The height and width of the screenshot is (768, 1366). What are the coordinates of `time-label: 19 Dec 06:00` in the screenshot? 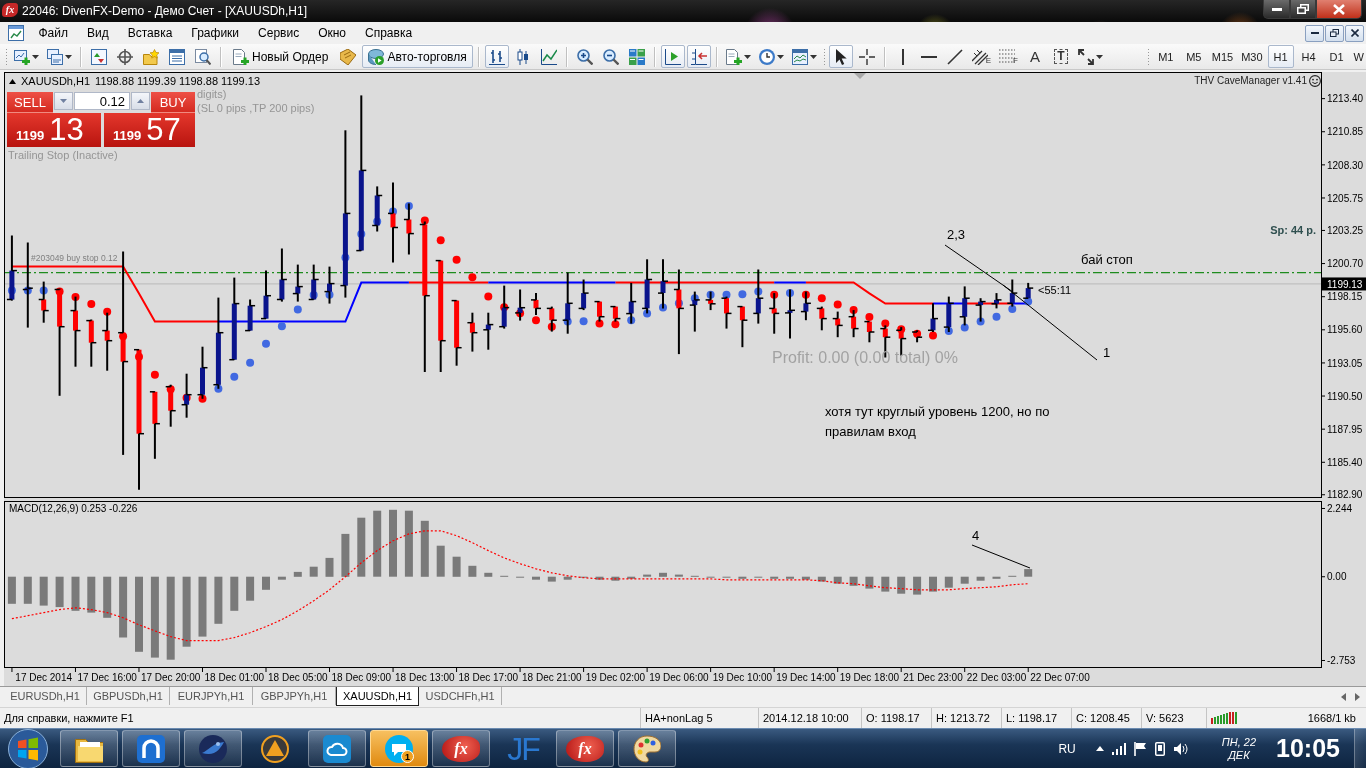 It's located at (679, 677).